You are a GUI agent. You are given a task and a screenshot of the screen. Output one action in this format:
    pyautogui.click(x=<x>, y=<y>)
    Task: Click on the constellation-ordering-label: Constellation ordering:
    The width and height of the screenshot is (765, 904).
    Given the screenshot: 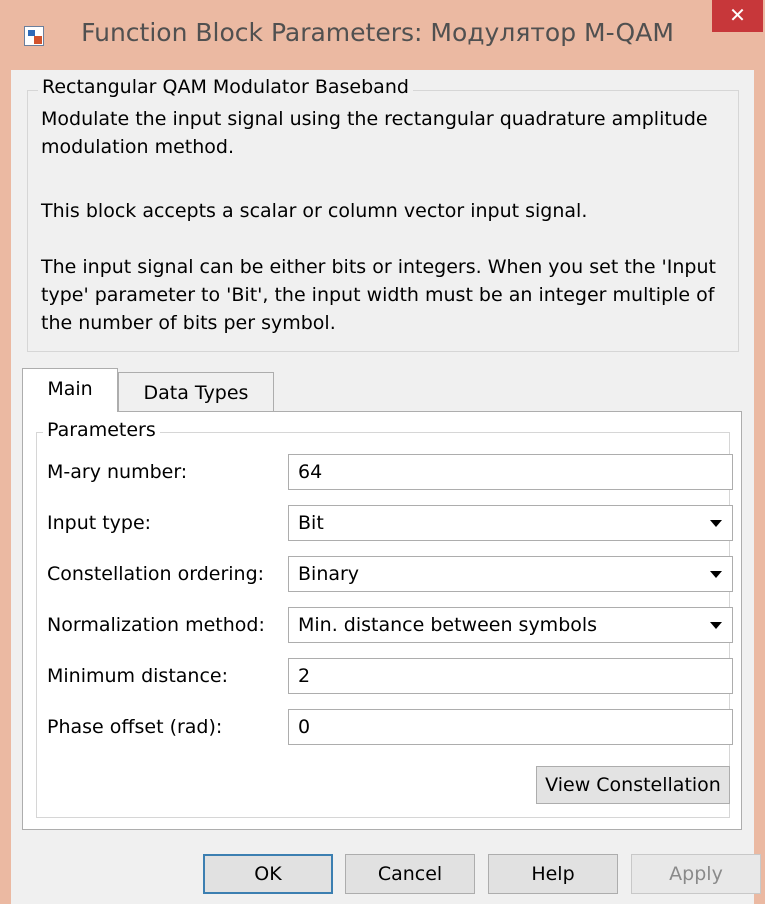 What is the action you would take?
    pyautogui.click(x=156, y=574)
    